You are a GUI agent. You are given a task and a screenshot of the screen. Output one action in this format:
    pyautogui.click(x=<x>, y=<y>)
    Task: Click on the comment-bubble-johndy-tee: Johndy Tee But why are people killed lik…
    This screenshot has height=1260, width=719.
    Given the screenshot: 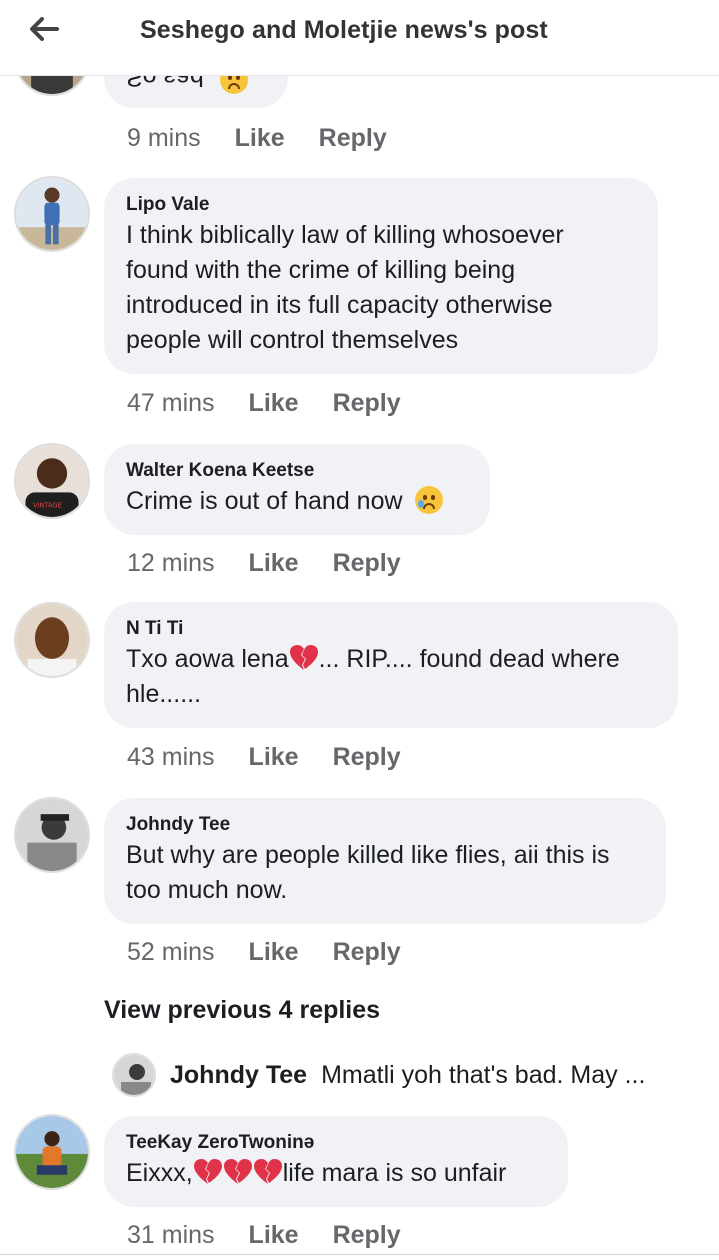 What is the action you would take?
    pyautogui.click(x=385, y=861)
    